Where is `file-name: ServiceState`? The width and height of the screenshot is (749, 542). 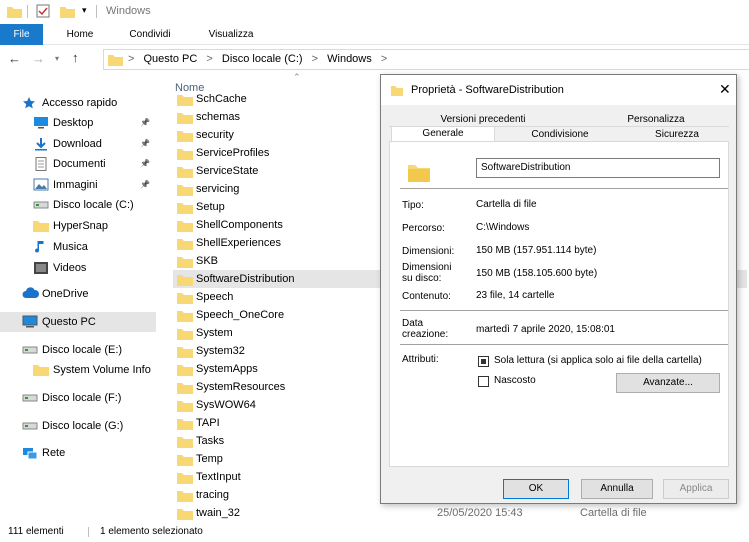 file-name: ServiceState is located at coordinates (227, 171).